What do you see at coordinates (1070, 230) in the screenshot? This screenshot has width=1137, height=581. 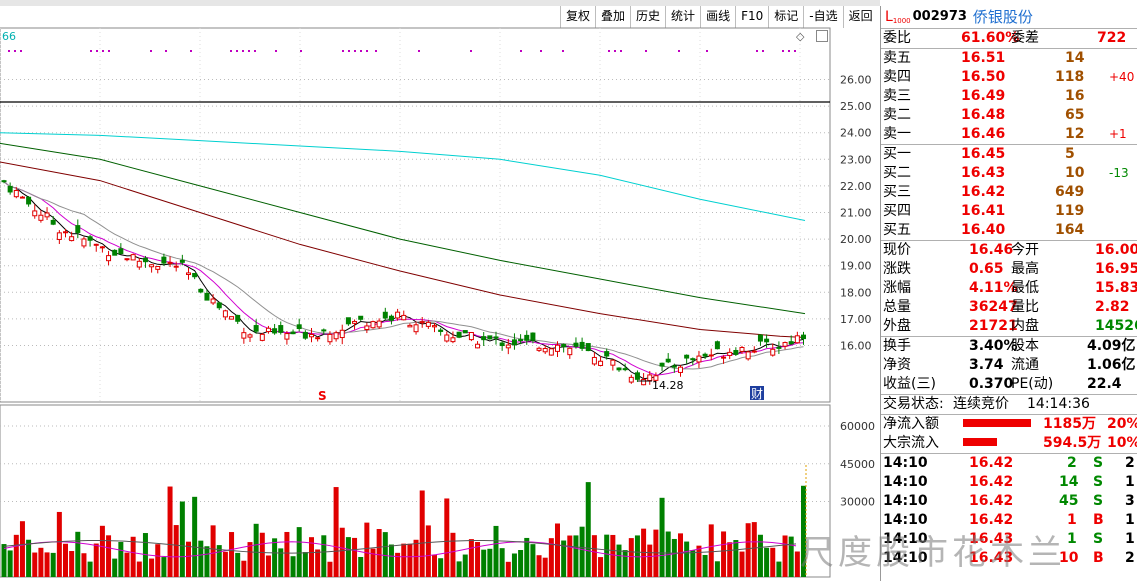 I see `level-volume: 164` at bounding box center [1070, 230].